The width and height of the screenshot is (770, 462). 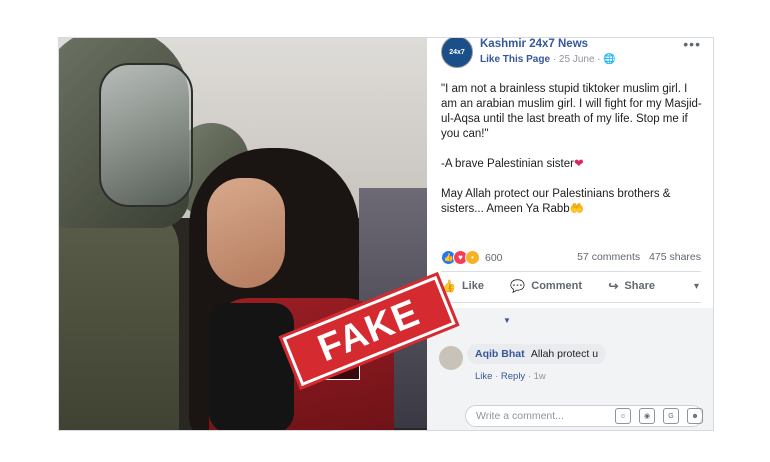 I want to click on page-name: Kashmir 24x7 News, so click(x=534, y=44).